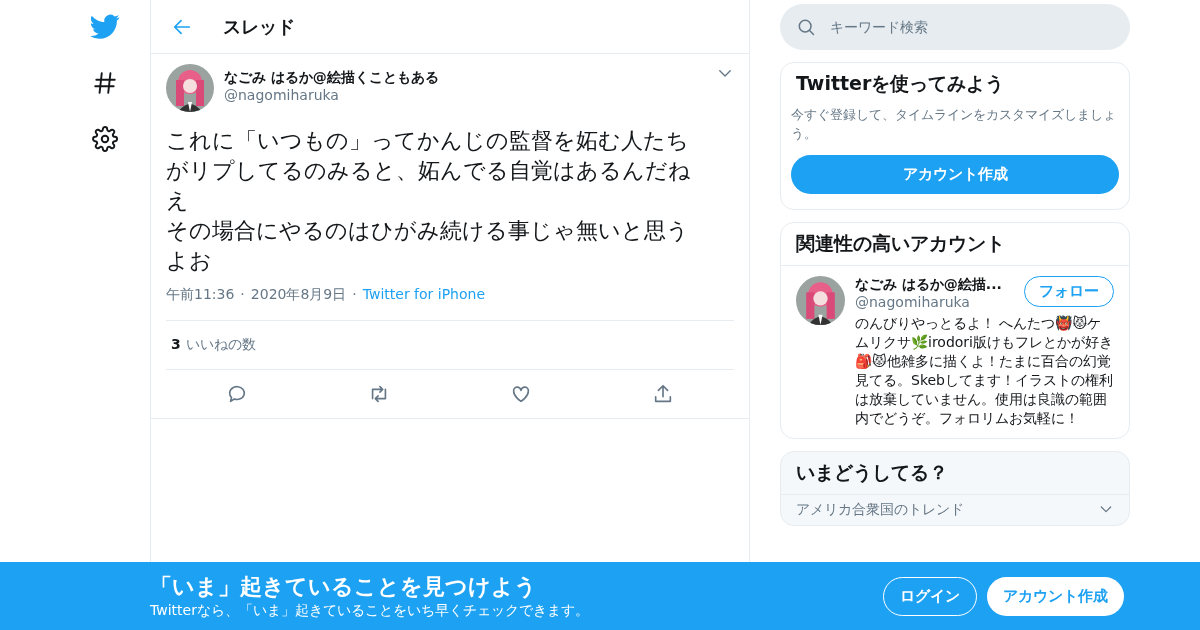 The height and width of the screenshot is (630, 1200). Describe the element at coordinates (259, 26) in the screenshot. I see `page-title: スレッド` at that location.